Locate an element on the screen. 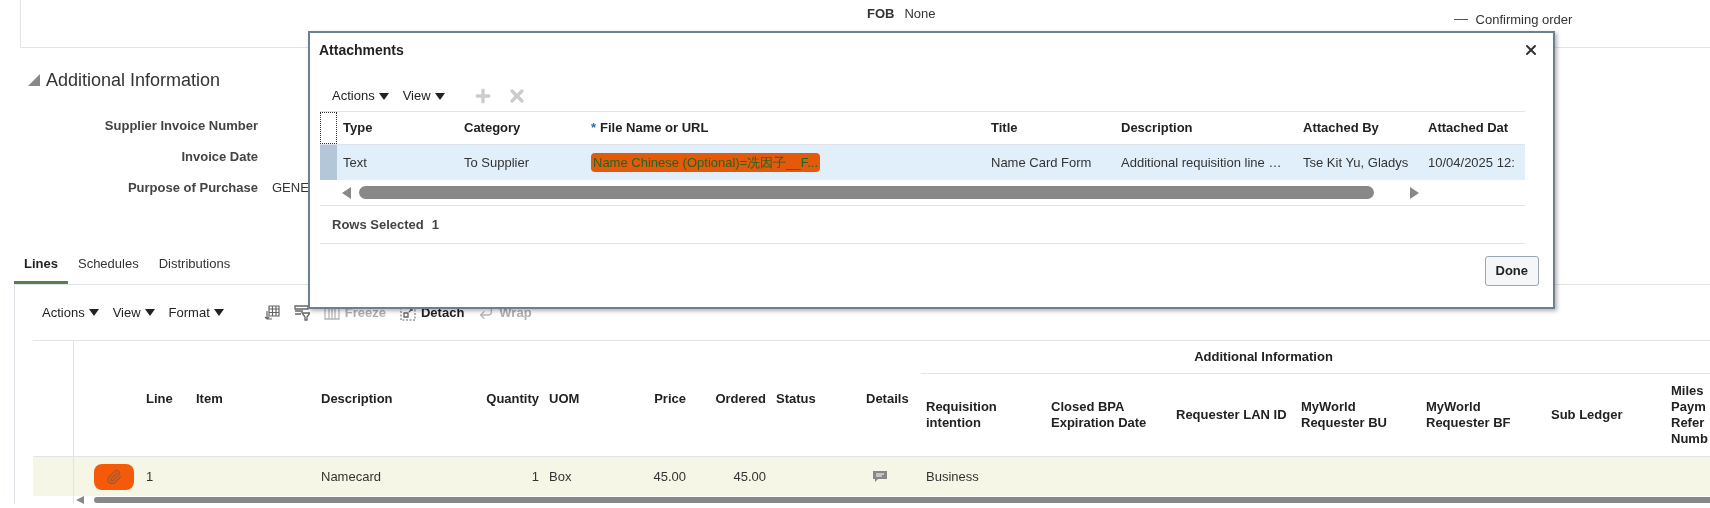 This screenshot has height=508, width=1710. column-header: Details is located at coordinates (887, 398).